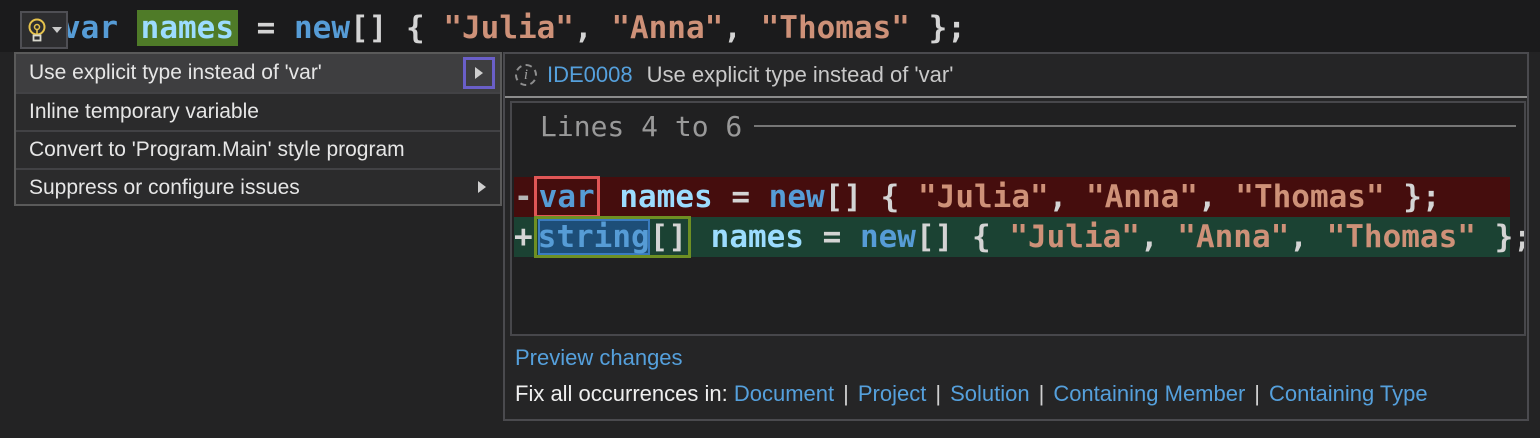  I want to click on removed-span-box: var, so click(566, 197).